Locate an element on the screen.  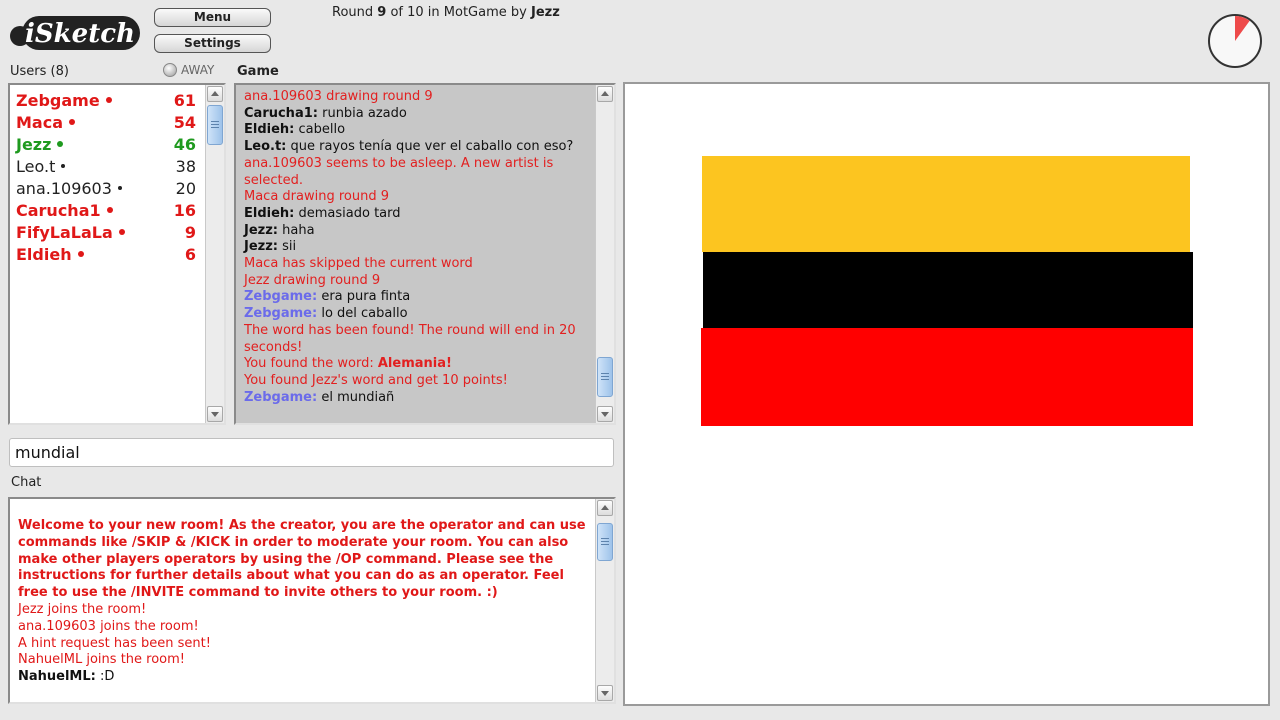
game-log-message-line: Carucha1: runbia azado is located at coordinates (418, 114).